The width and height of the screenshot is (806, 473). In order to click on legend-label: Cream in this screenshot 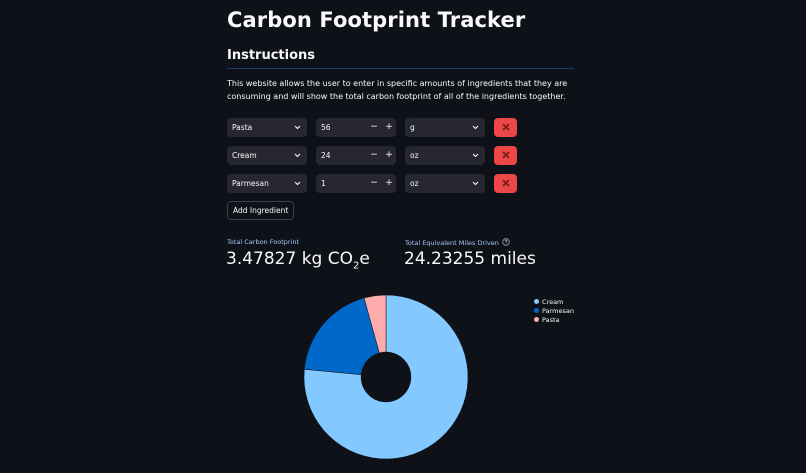, I will do `click(553, 302)`.